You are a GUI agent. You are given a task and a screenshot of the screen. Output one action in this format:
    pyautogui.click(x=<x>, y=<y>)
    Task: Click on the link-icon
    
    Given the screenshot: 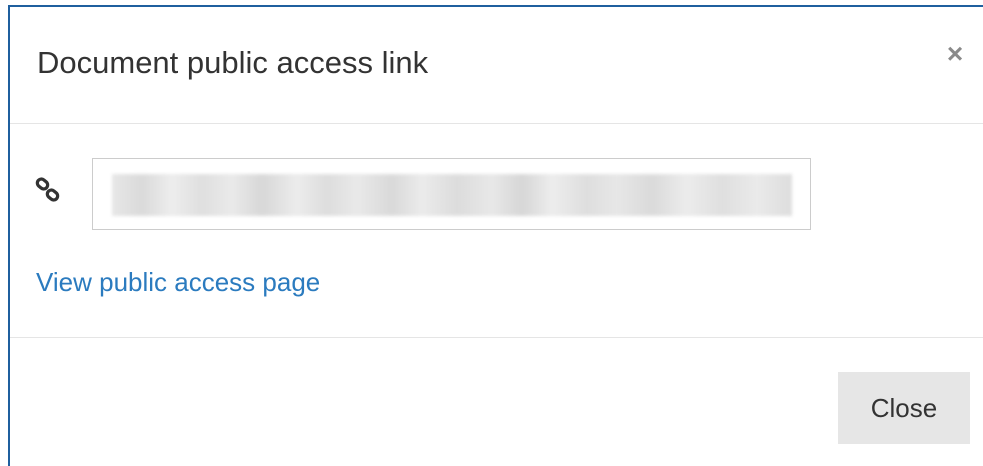 What is the action you would take?
    pyautogui.click(x=48, y=190)
    